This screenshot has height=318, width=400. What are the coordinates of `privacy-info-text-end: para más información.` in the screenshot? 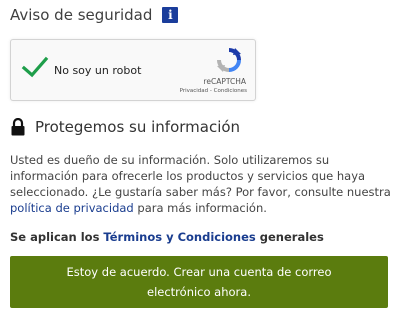 It's located at (200, 208).